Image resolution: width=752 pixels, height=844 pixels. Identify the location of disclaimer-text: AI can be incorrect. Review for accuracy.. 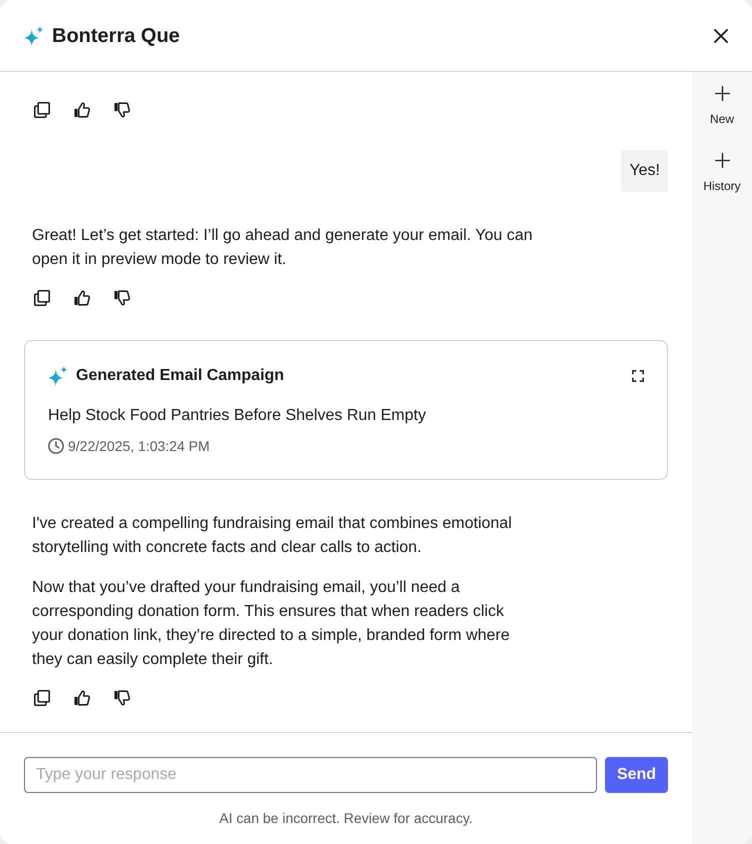
(346, 818).